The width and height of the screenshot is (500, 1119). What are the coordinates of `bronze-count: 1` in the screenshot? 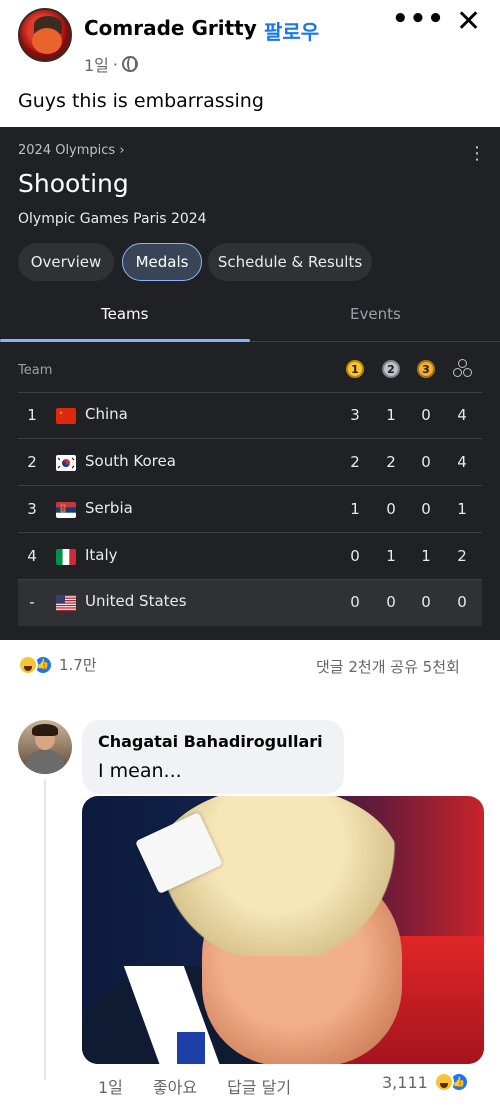 It's located at (426, 556).